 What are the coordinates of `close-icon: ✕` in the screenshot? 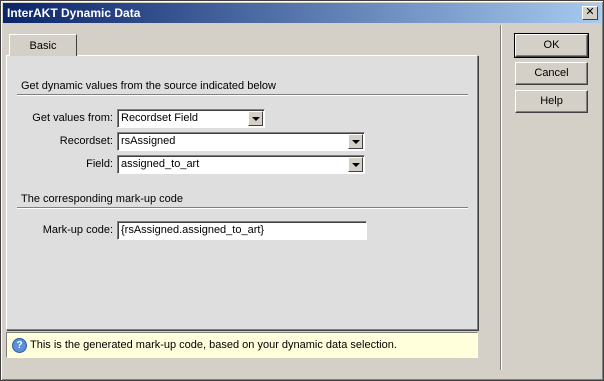 It's located at (590, 12).